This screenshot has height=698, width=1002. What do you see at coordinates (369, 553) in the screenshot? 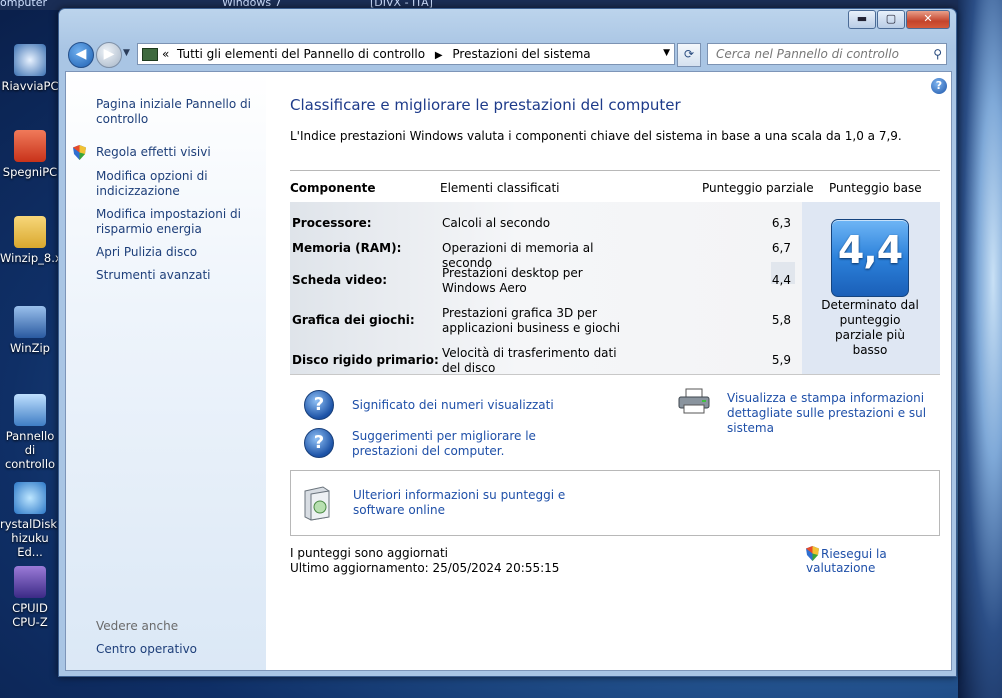
I see `status-up-to-date: I punteggi sono aggiornati` at bounding box center [369, 553].